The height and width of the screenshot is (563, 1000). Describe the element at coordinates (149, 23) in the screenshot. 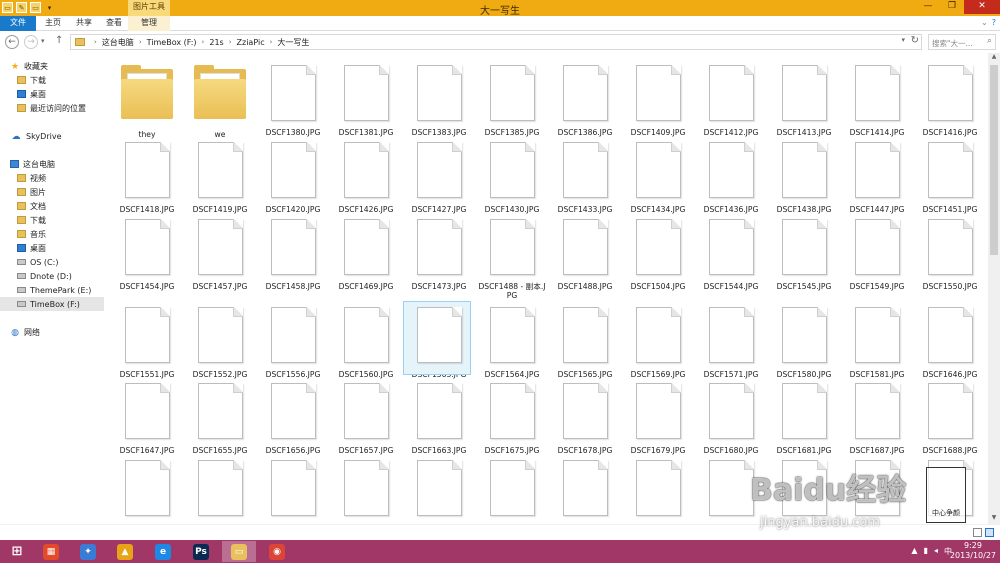

I see `tab-manage: 管理` at that location.